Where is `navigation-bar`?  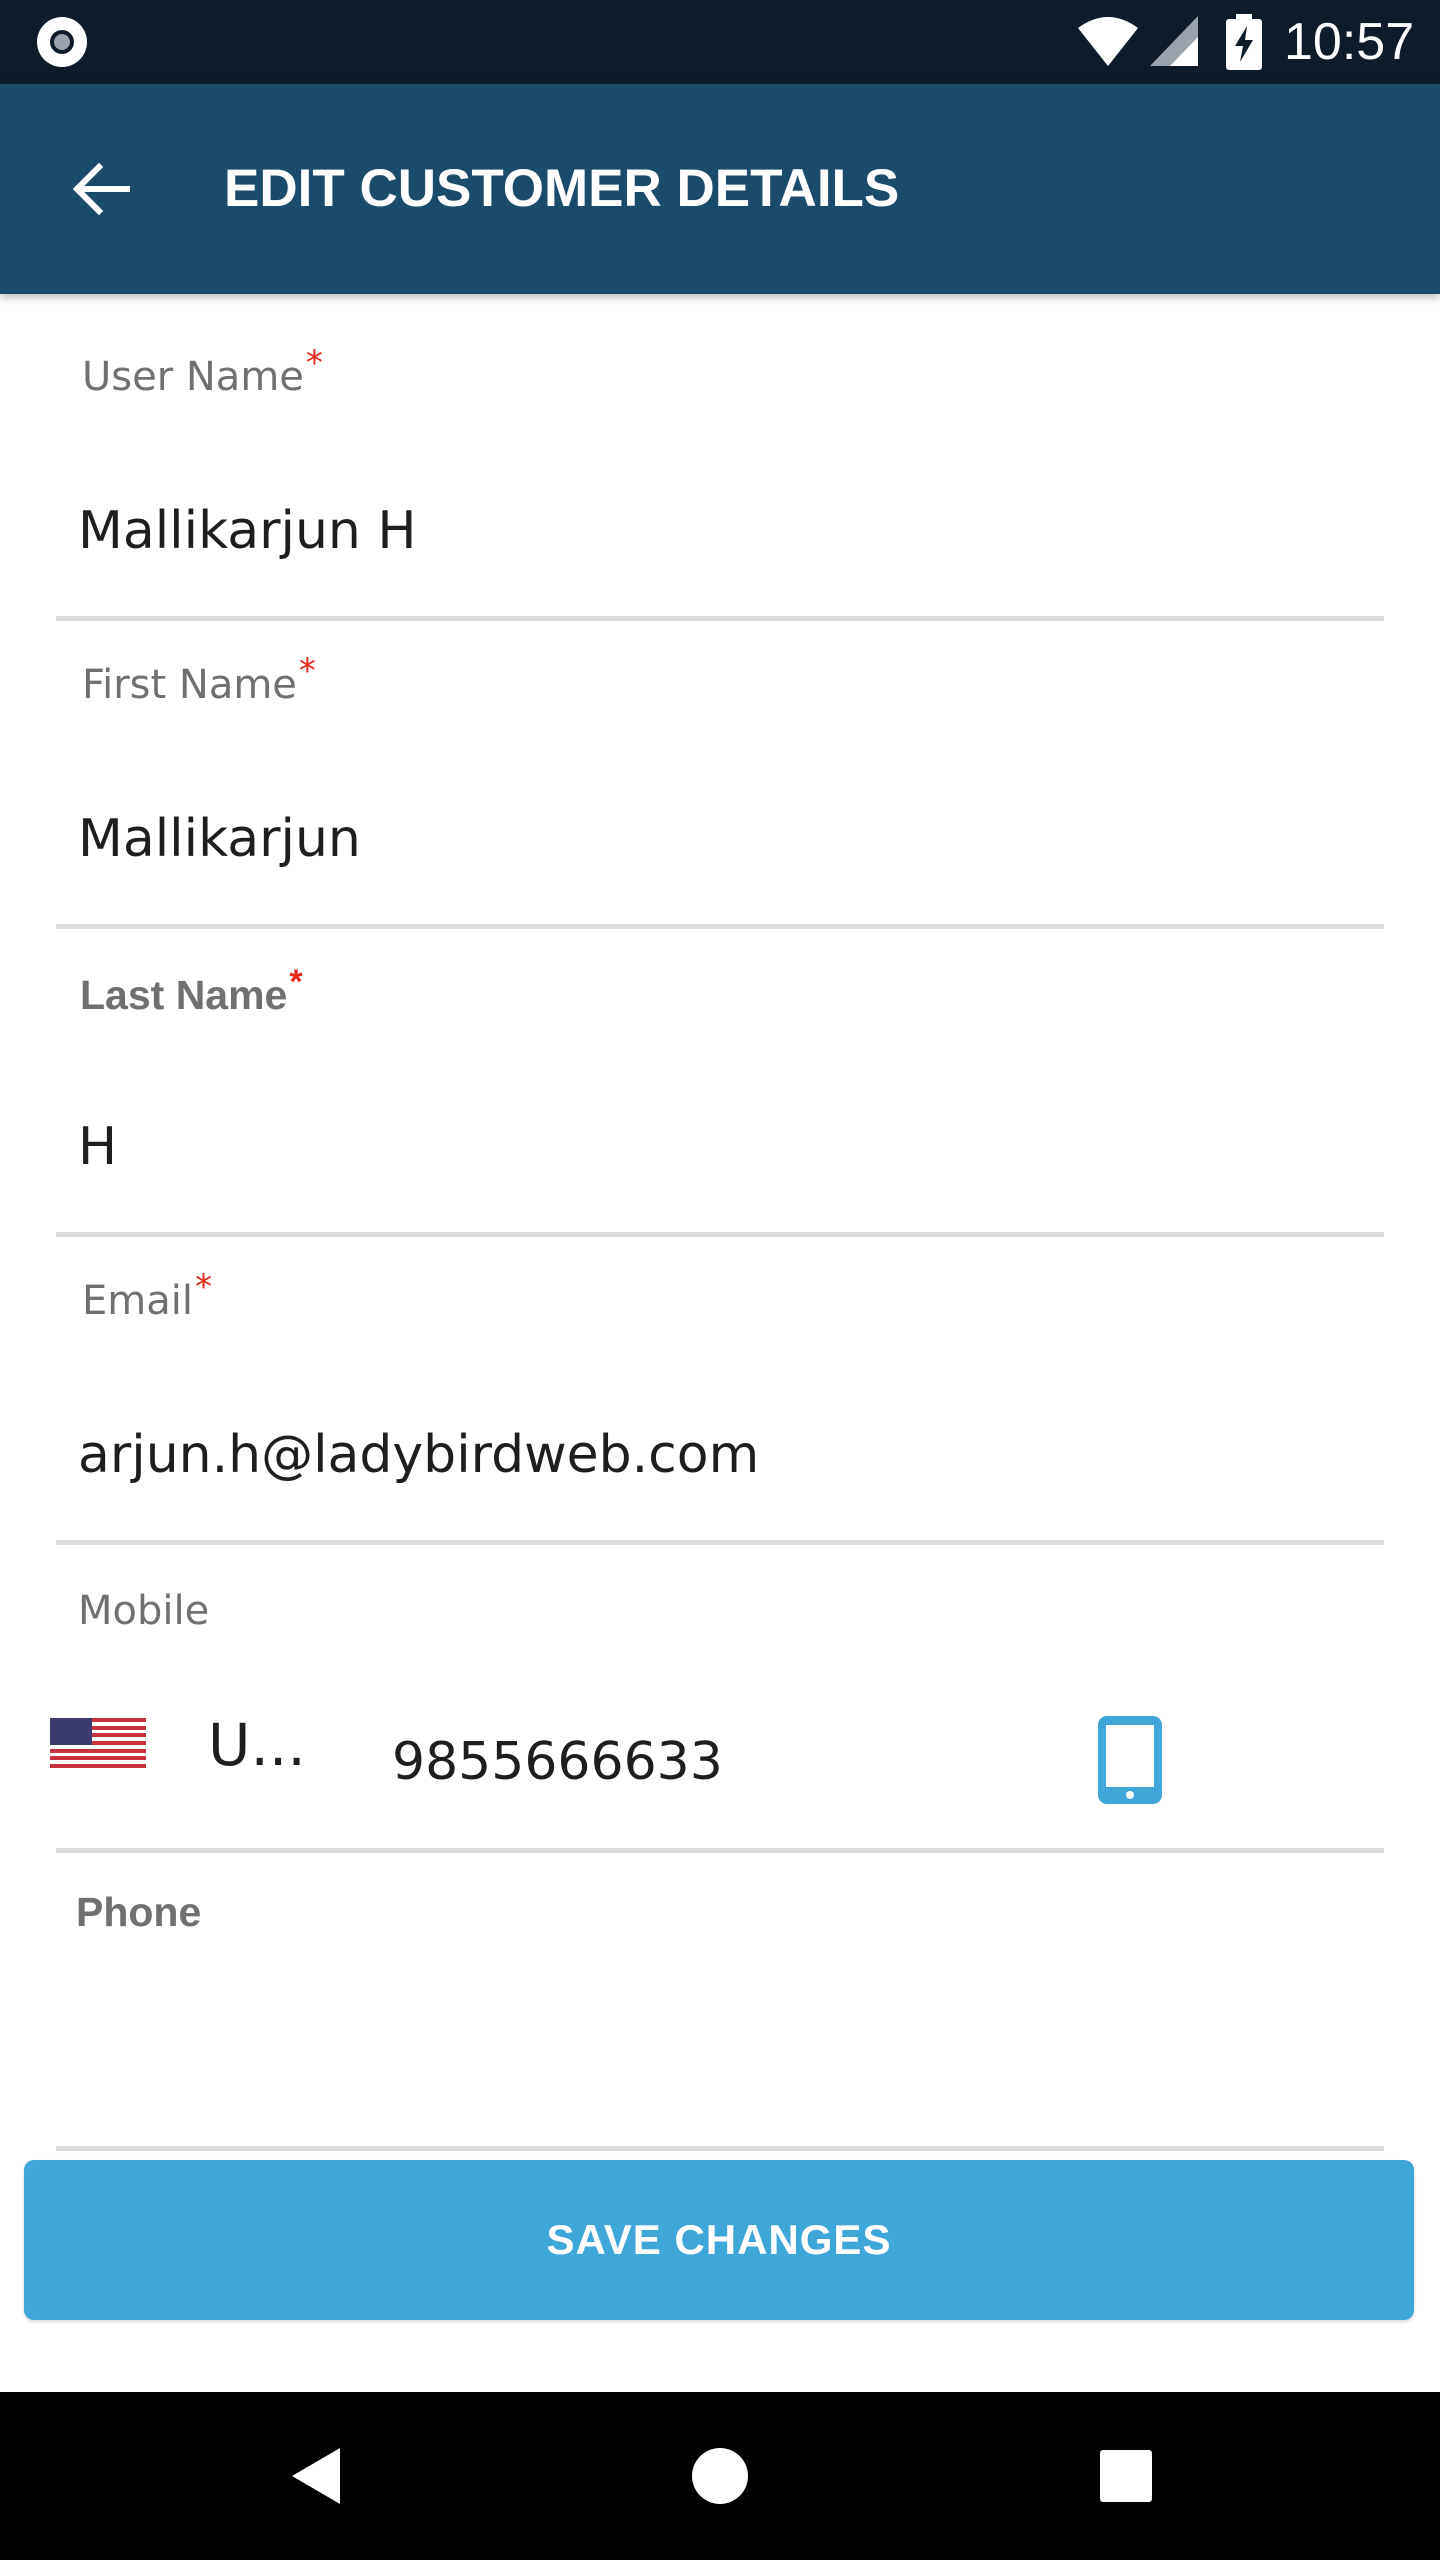 navigation-bar is located at coordinates (720, 2476).